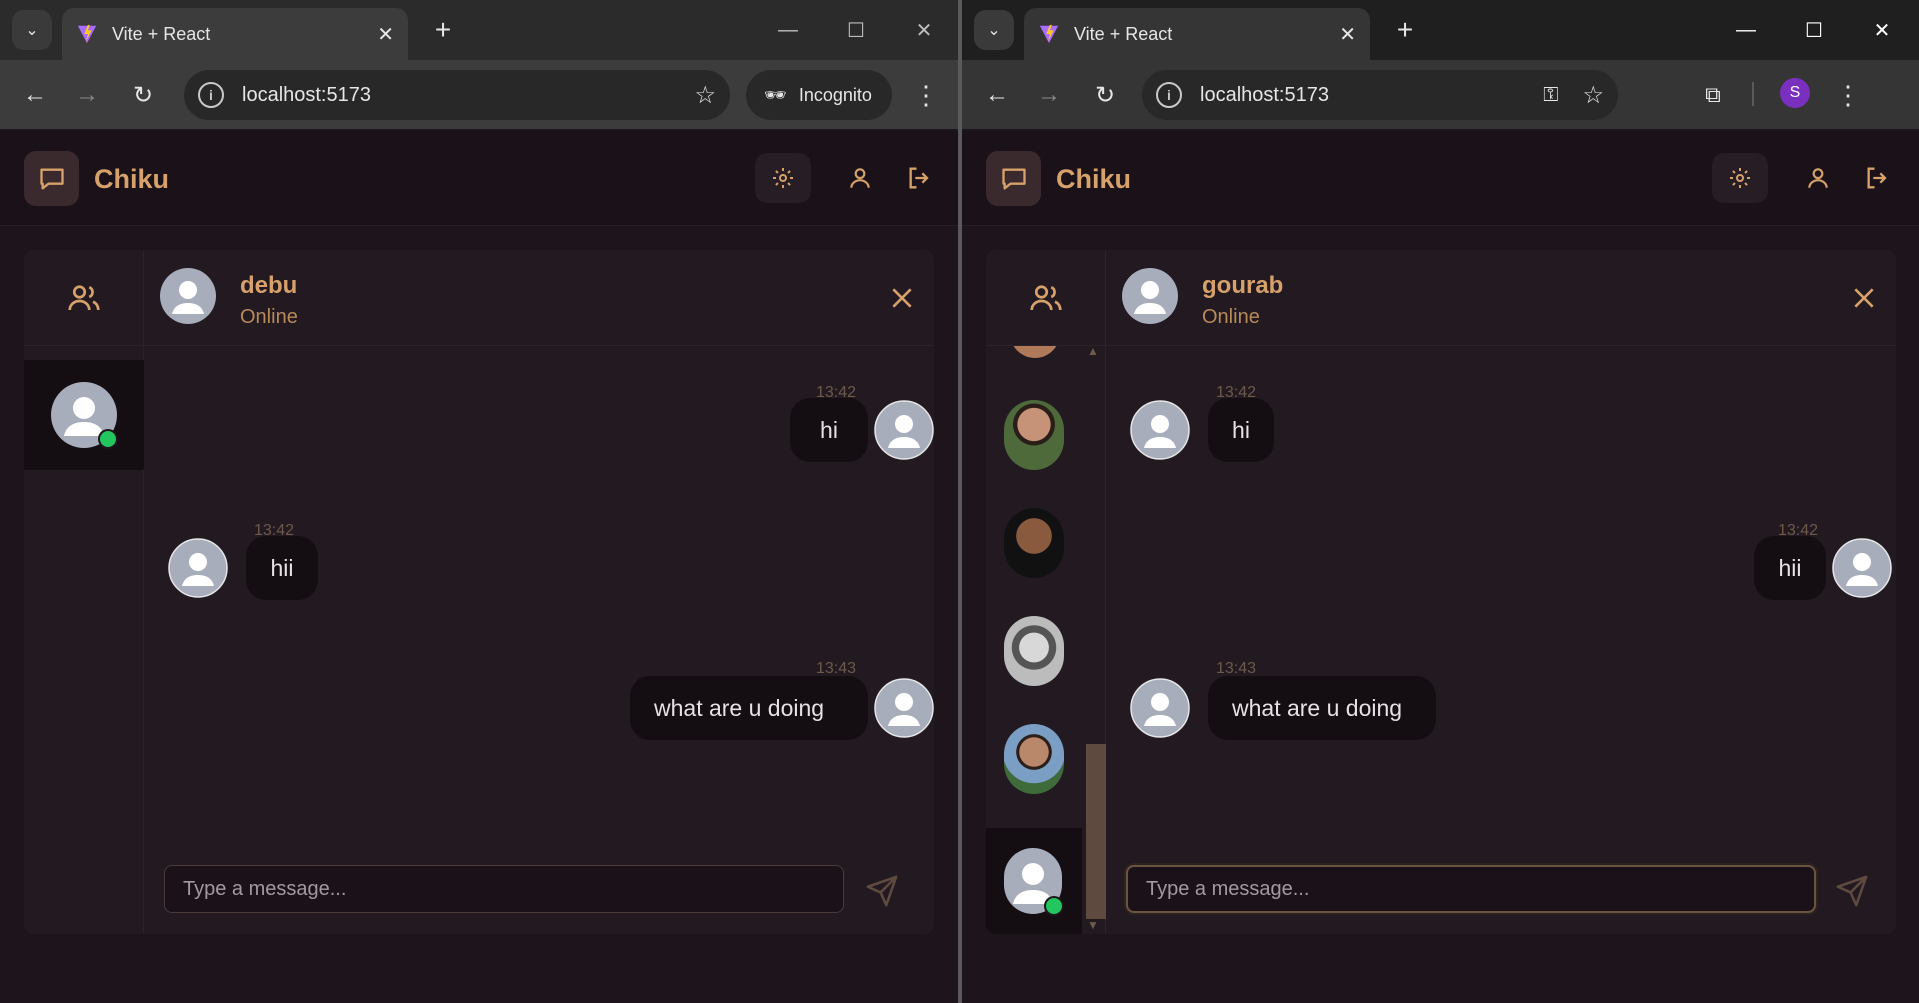 The height and width of the screenshot is (1003, 1919). I want to click on vite-logo-icon, so click(1049, 34).